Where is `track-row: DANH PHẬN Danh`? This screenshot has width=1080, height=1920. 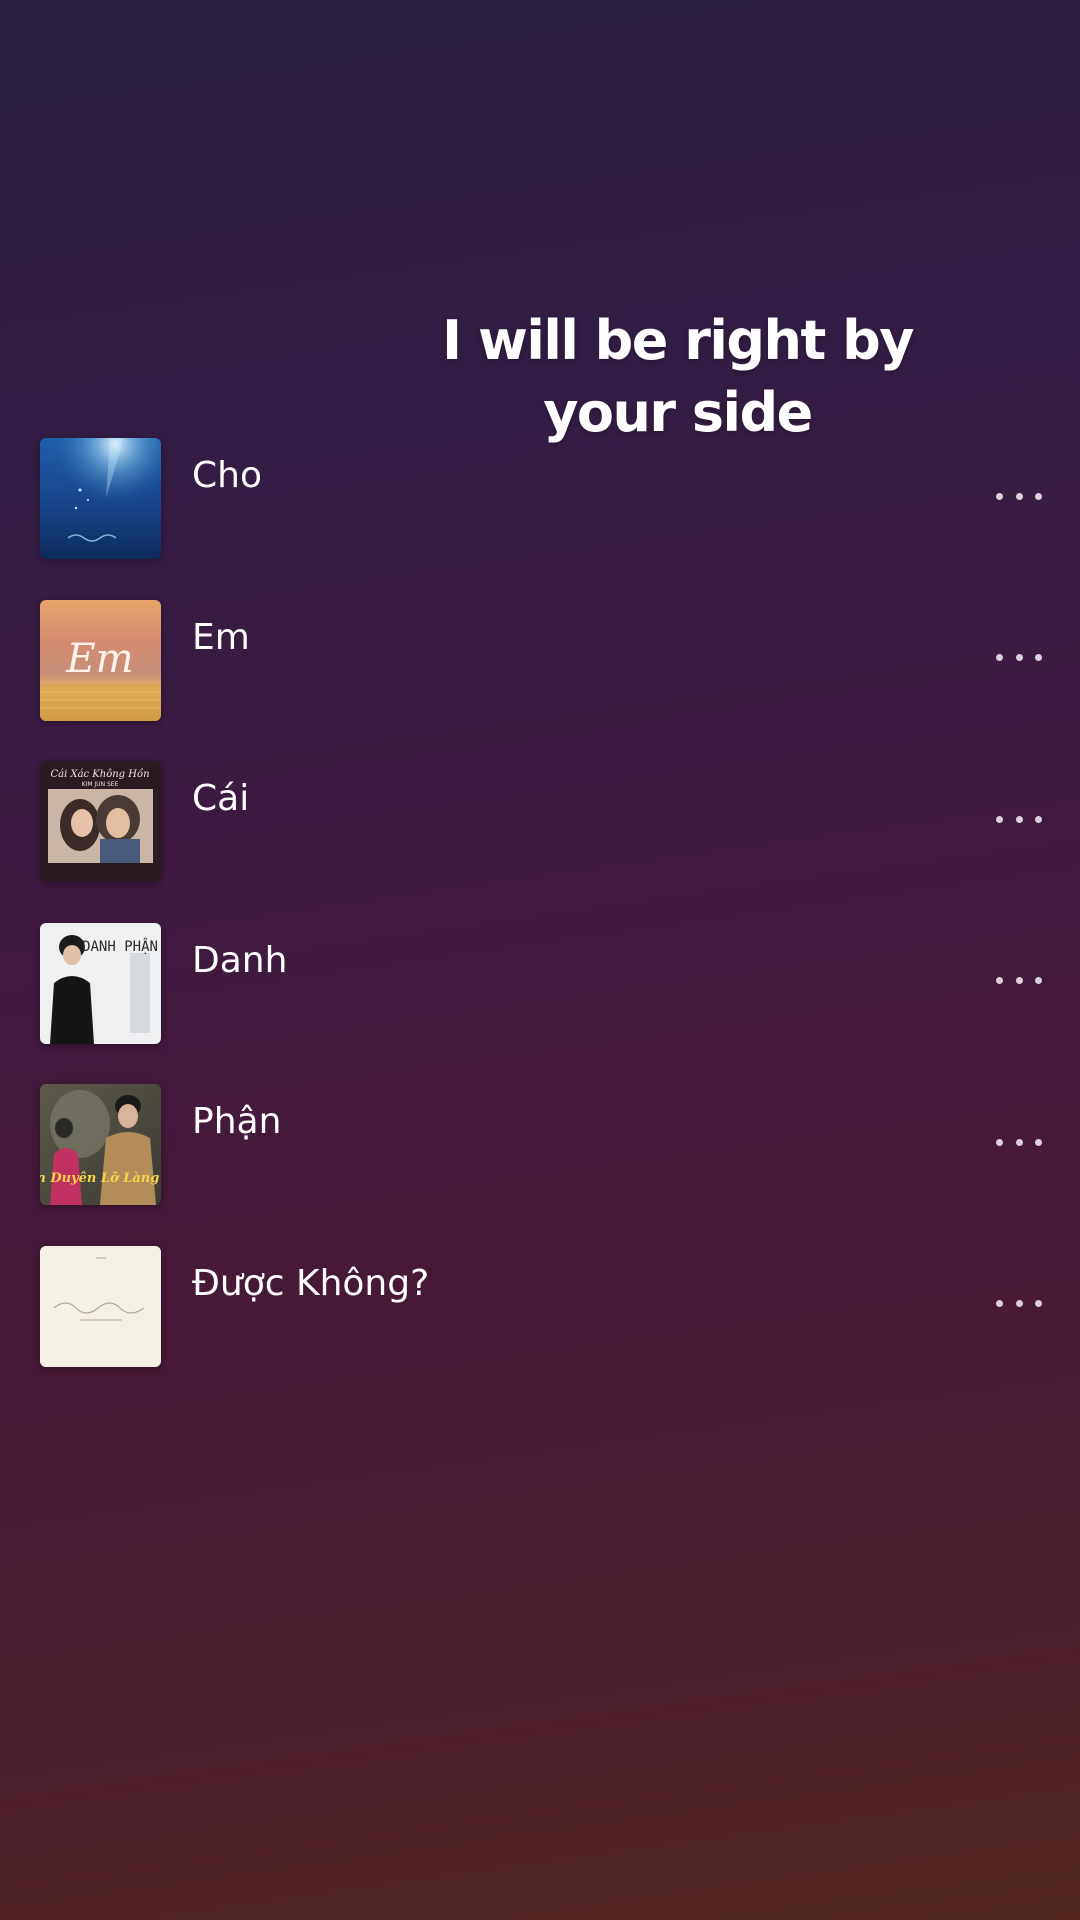 track-row: DANH PHẬN Danh is located at coordinates (540, 1003).